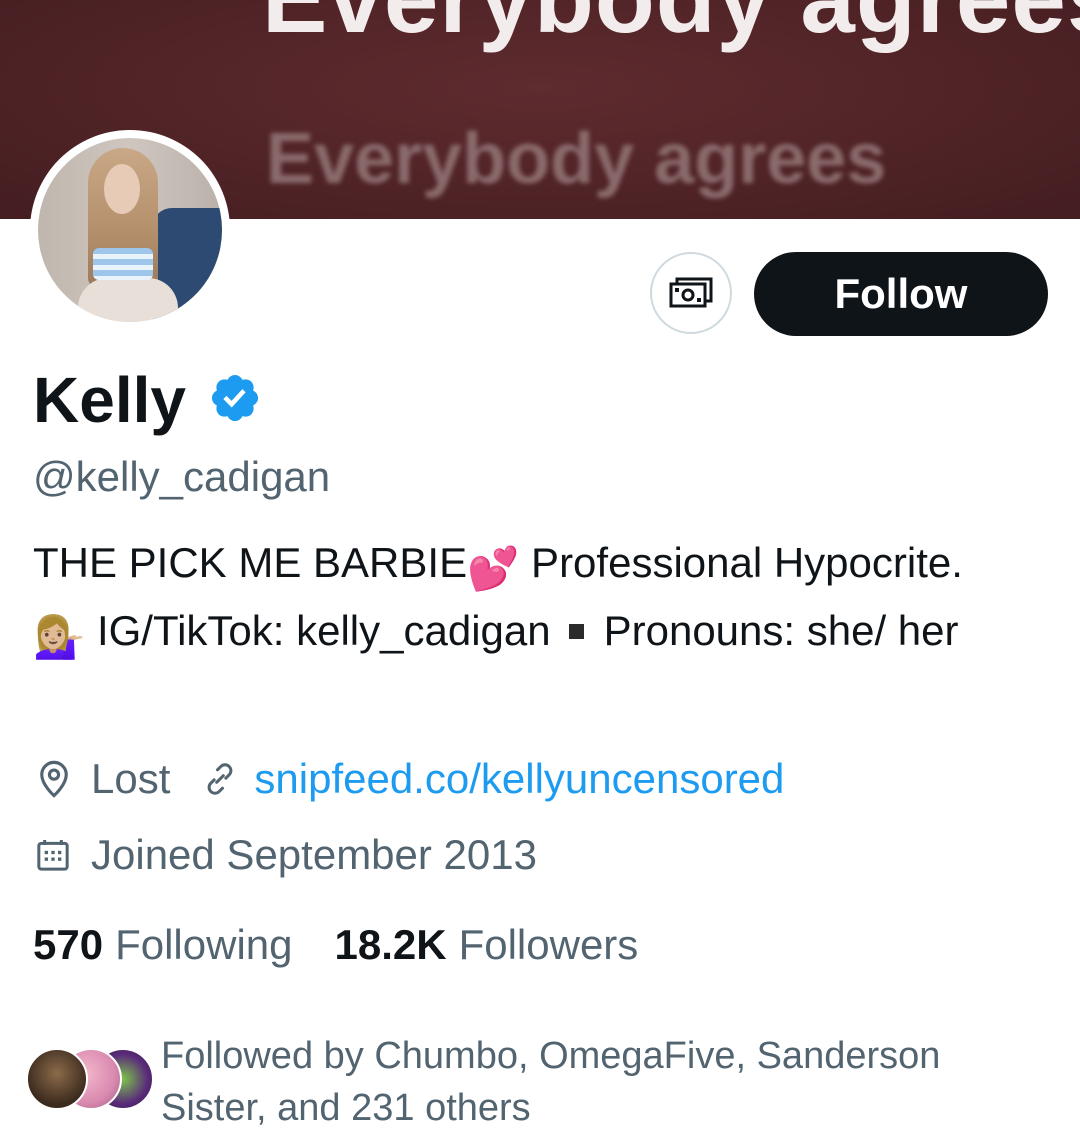 The height and width of the screenshot is (1134, 1080). What do you see at coordinates (182, 476) in the screenshot?
I see `user-handle: @kelly_cadigan` at bounding box center [182, 476].